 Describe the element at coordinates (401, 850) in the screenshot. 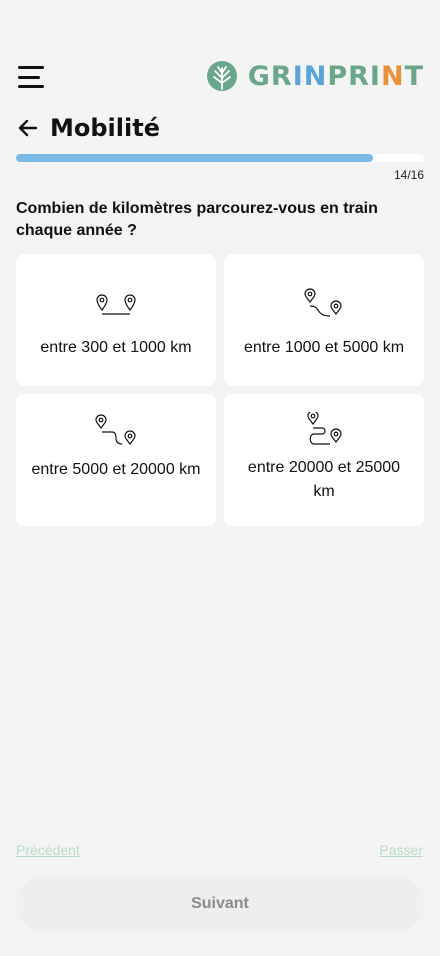

I see `skip-link: Passer` at that location.